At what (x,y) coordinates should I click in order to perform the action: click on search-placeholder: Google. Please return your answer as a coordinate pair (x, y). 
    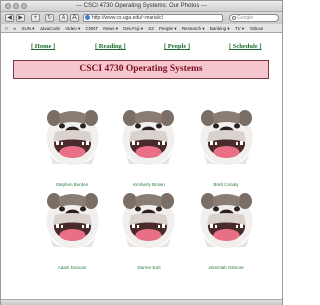
    Looking at the image, I should click on (245, 18).